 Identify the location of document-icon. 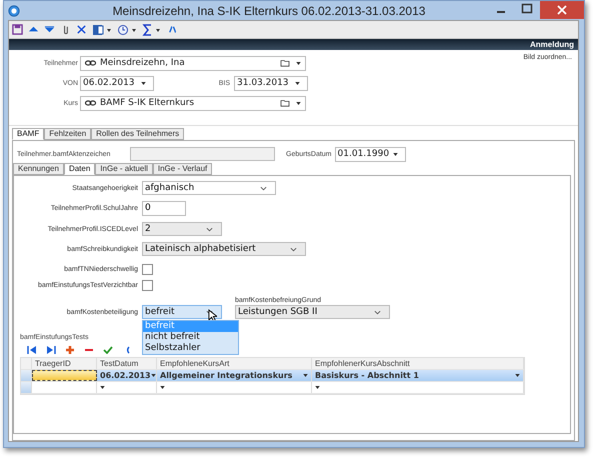
(102, 30).